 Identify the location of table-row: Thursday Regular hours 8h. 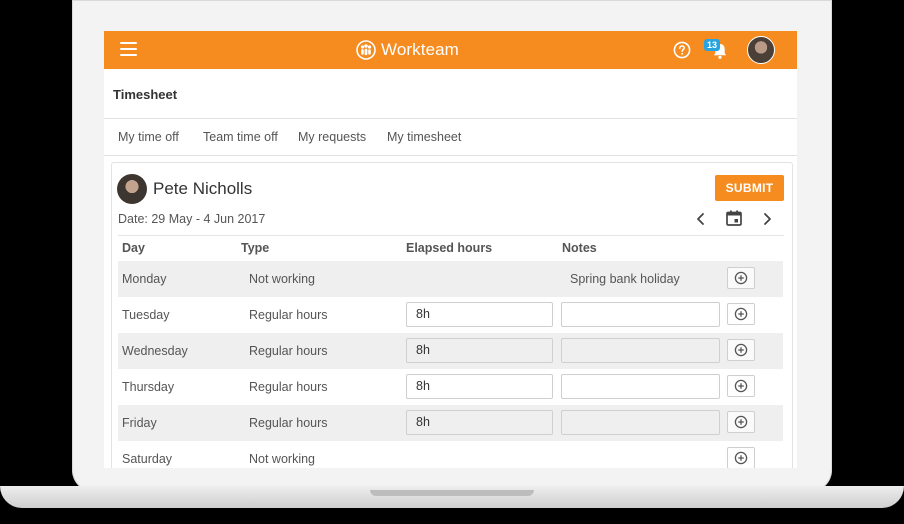
(450, 387).